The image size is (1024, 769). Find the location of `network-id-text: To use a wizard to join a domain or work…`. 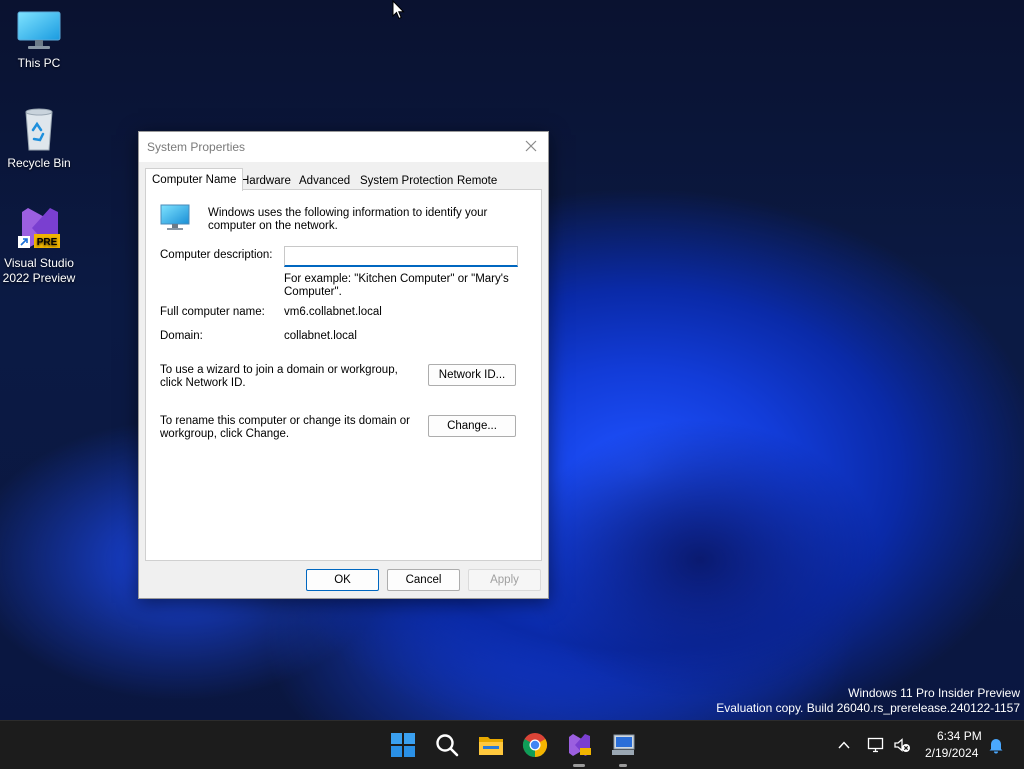

network-id-text: To use a wizard to join a domain or work… is located at coordinates (279, 376).